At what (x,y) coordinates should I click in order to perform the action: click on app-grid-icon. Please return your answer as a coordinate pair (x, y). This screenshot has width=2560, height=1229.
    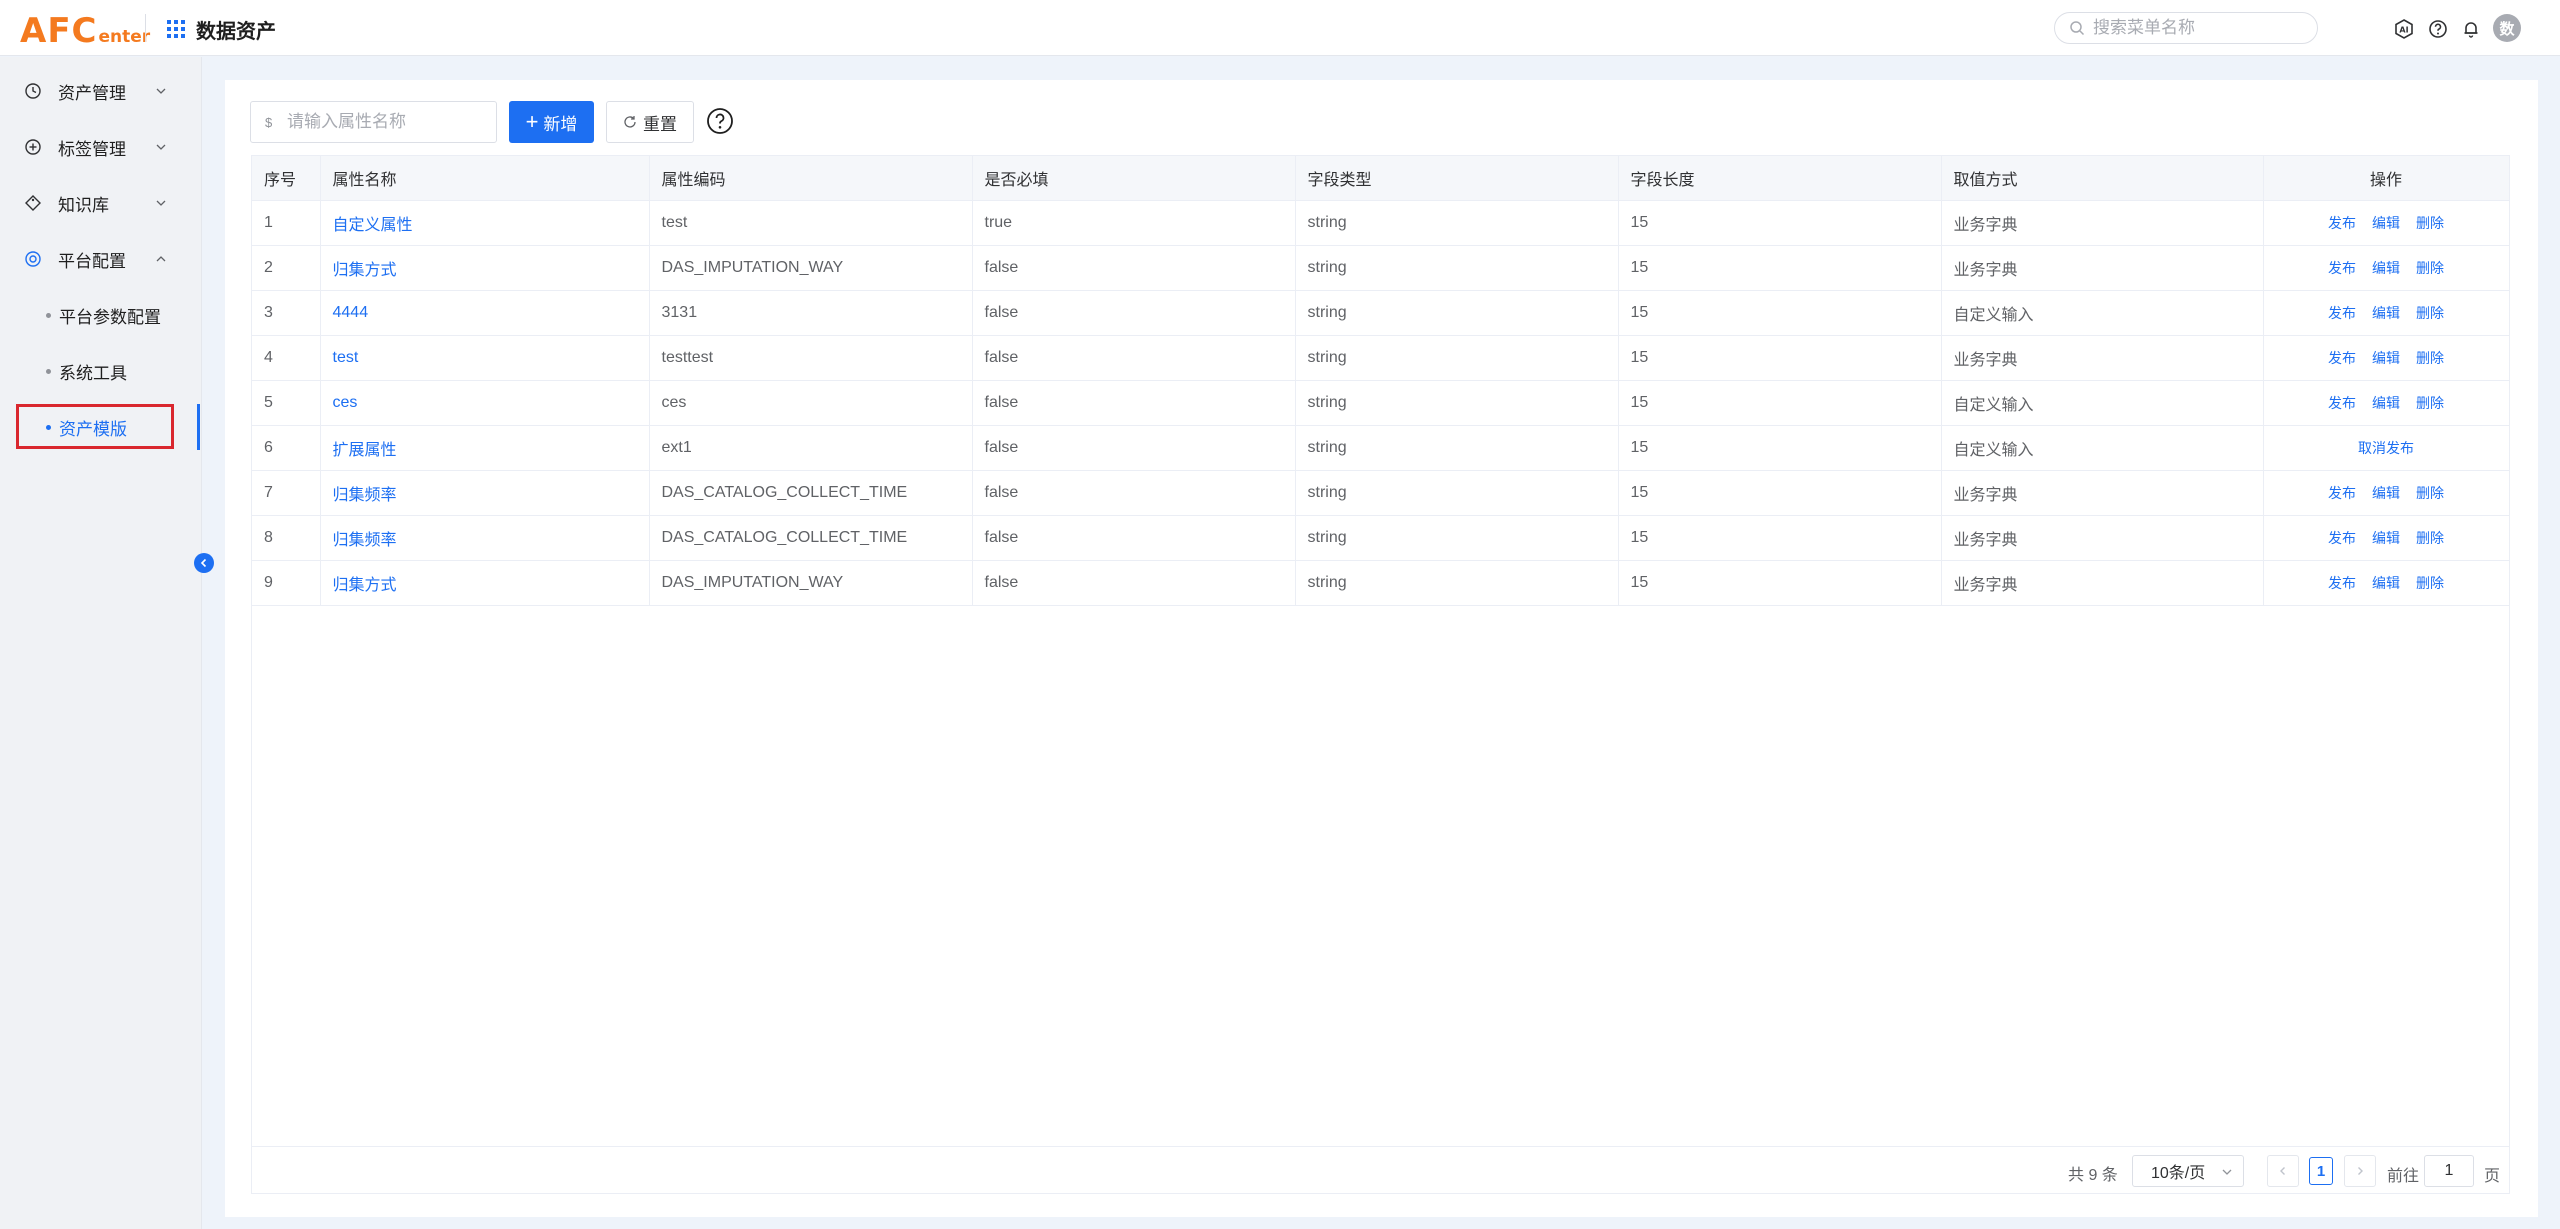
    Looking at the image, I should click on (176, 29).